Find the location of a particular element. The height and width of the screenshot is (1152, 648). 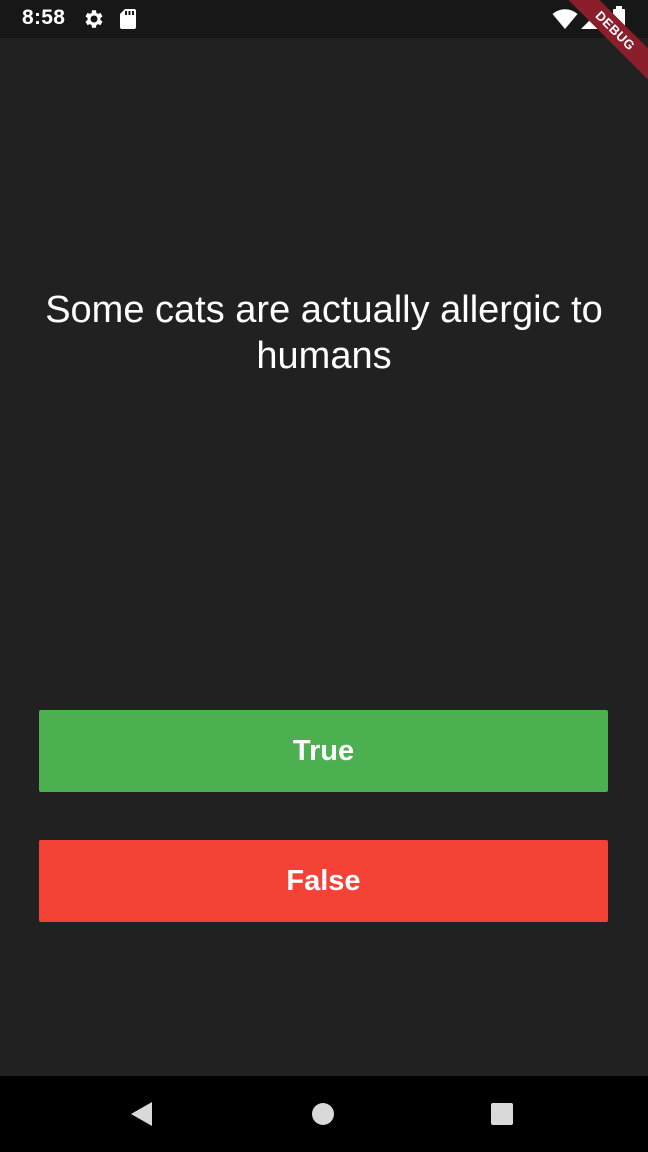

home-icon is located at coordinates (323, 1114).